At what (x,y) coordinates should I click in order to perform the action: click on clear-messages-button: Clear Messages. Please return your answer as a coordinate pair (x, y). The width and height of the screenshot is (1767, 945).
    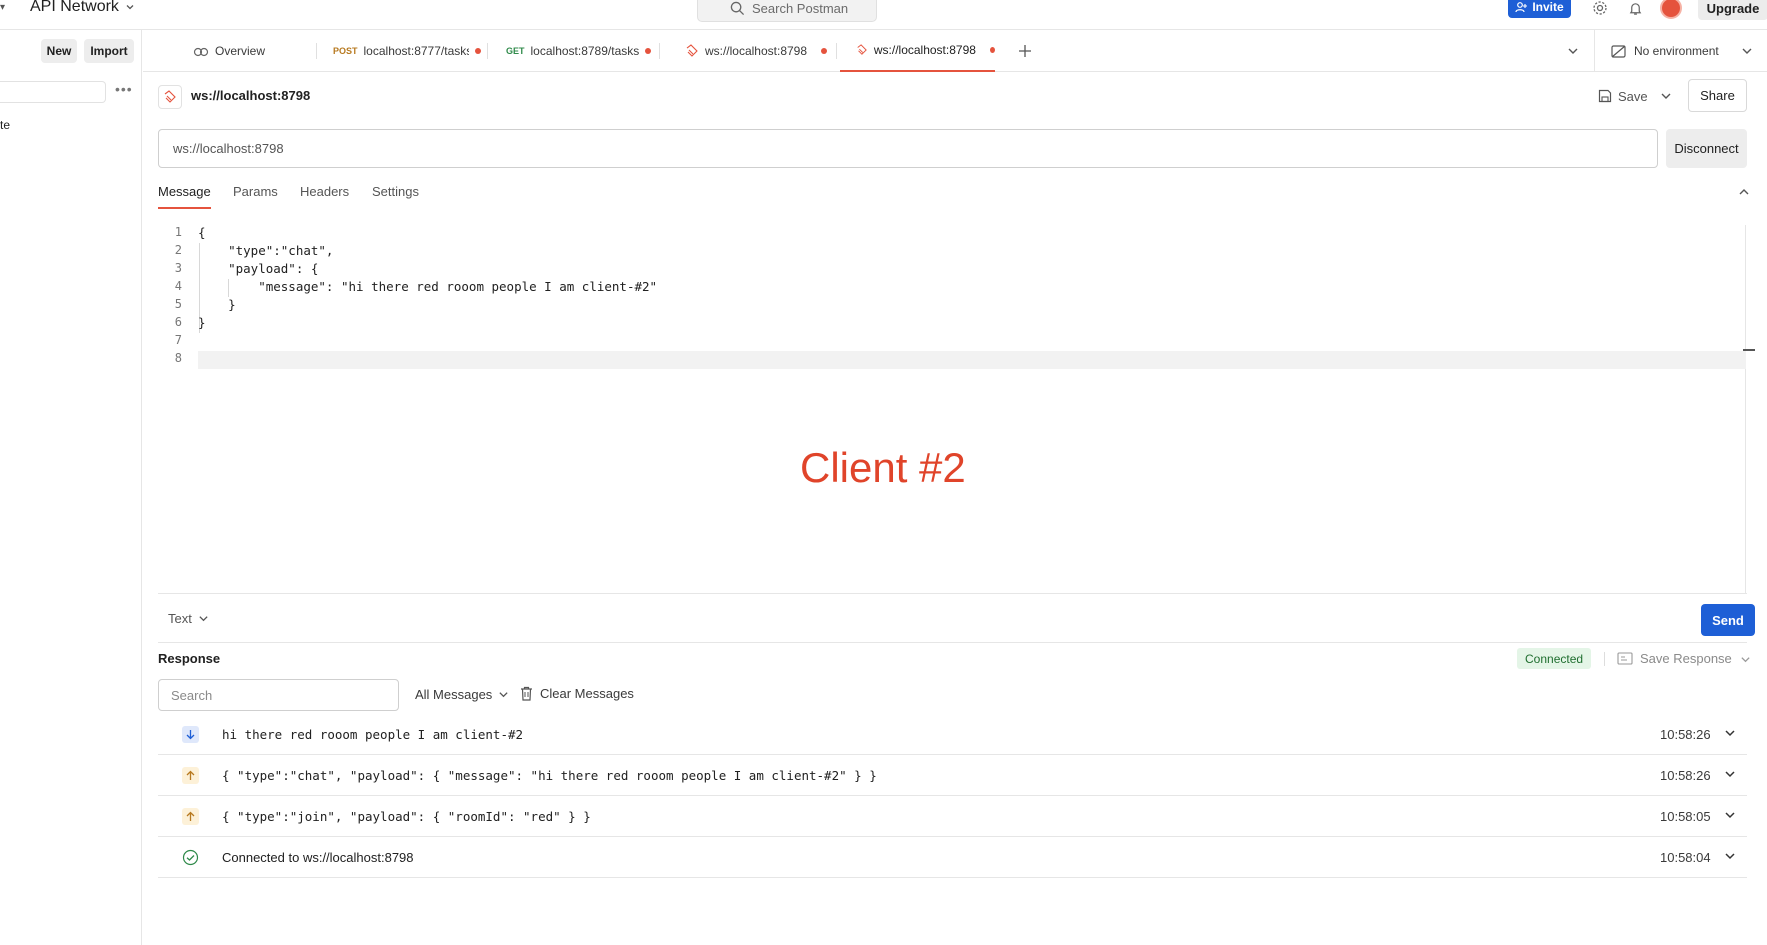
    Looking at the image, I should click on (577, 693).